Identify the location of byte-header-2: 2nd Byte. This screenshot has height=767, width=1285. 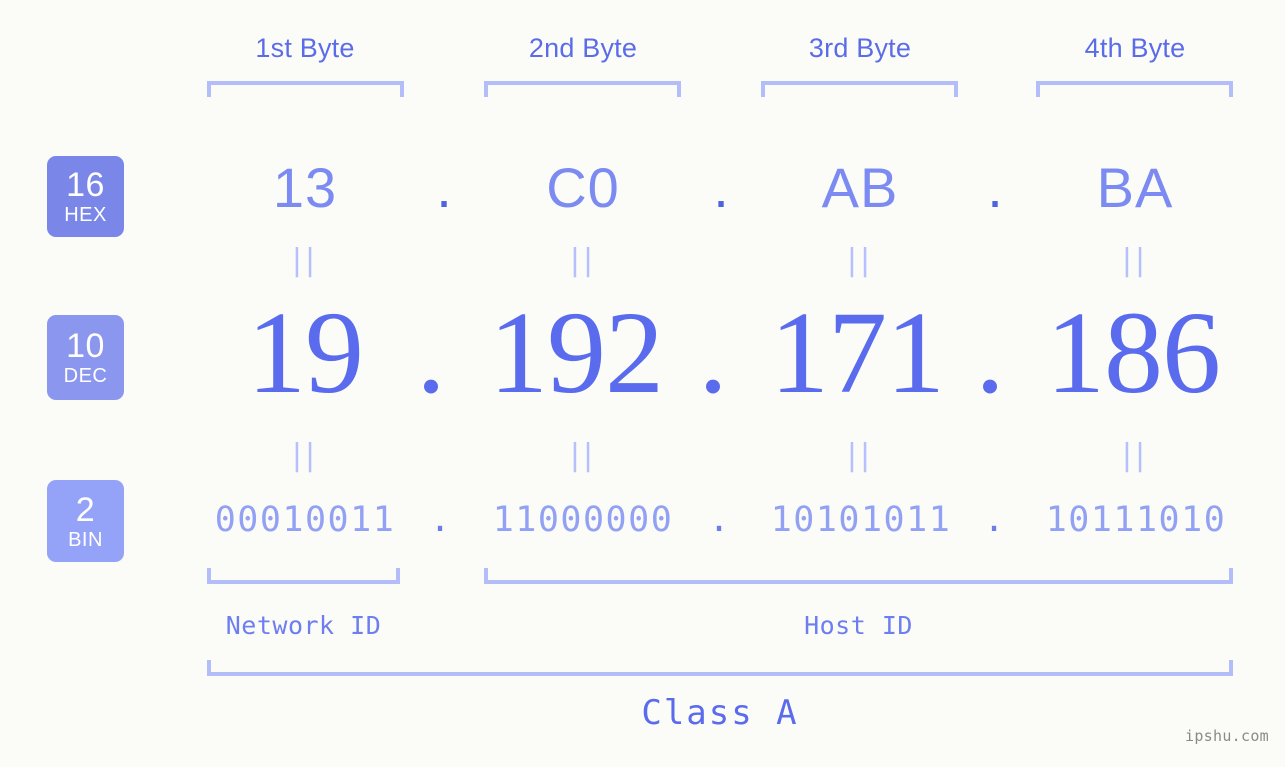
(583, 48).